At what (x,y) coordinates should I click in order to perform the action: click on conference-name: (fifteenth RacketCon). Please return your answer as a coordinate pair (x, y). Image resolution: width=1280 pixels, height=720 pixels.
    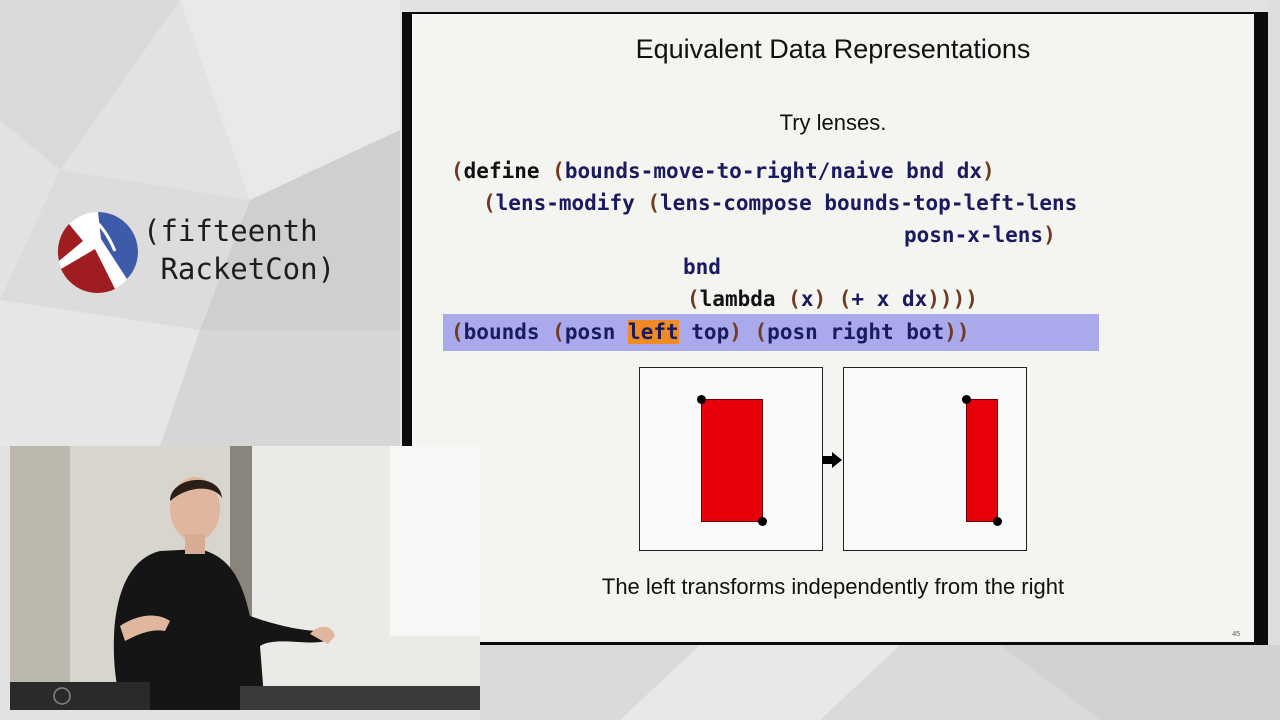
    Looking at the image, I should click on (239, 250).